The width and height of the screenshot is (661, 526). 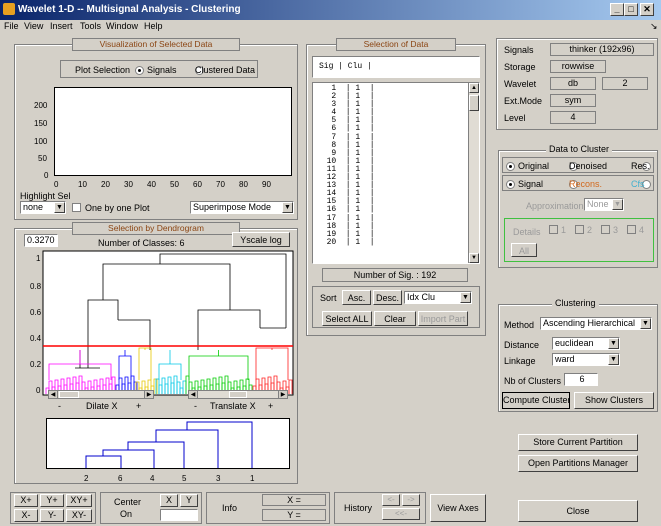 What do you see at coordinates (631, 9) in the screenshot?
I see `maximize-button: □` at bounding box center [631, 9].